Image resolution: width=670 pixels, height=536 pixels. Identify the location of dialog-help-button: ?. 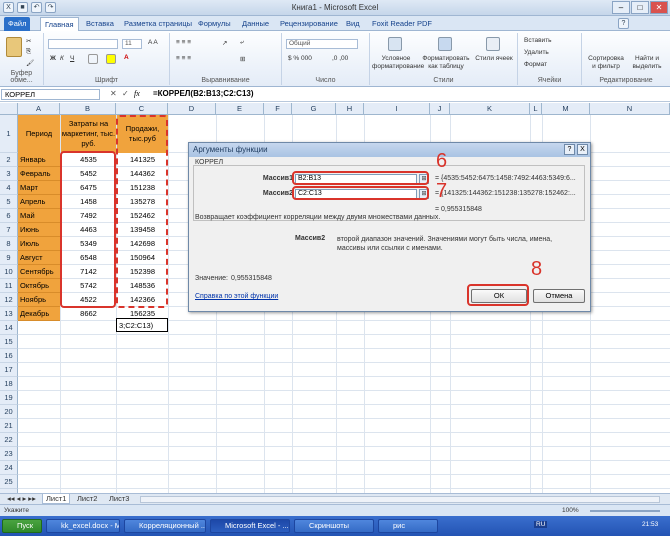
(569, 149).